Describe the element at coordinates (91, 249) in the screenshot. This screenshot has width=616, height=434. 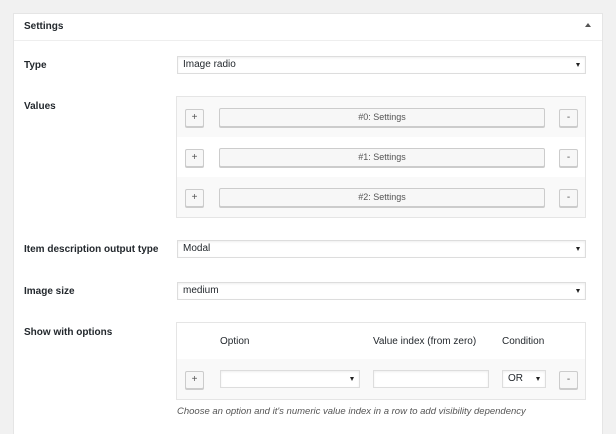
I see `description-type-label: Item description output type` at that location.